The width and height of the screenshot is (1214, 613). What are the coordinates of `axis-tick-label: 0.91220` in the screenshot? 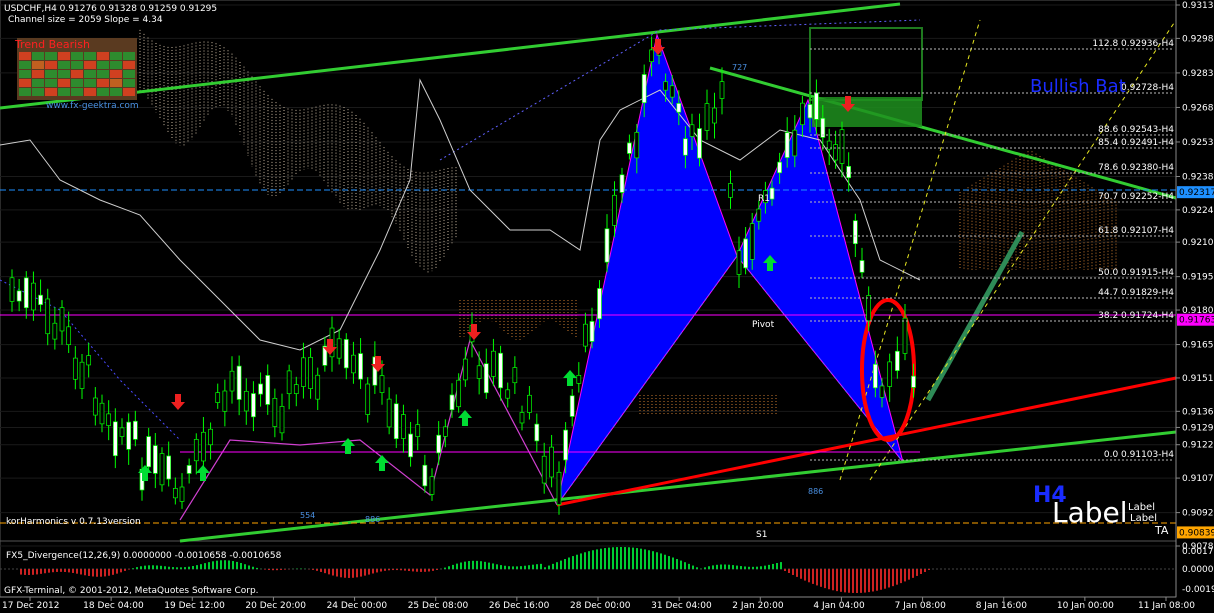 It's located at (1198, 446).